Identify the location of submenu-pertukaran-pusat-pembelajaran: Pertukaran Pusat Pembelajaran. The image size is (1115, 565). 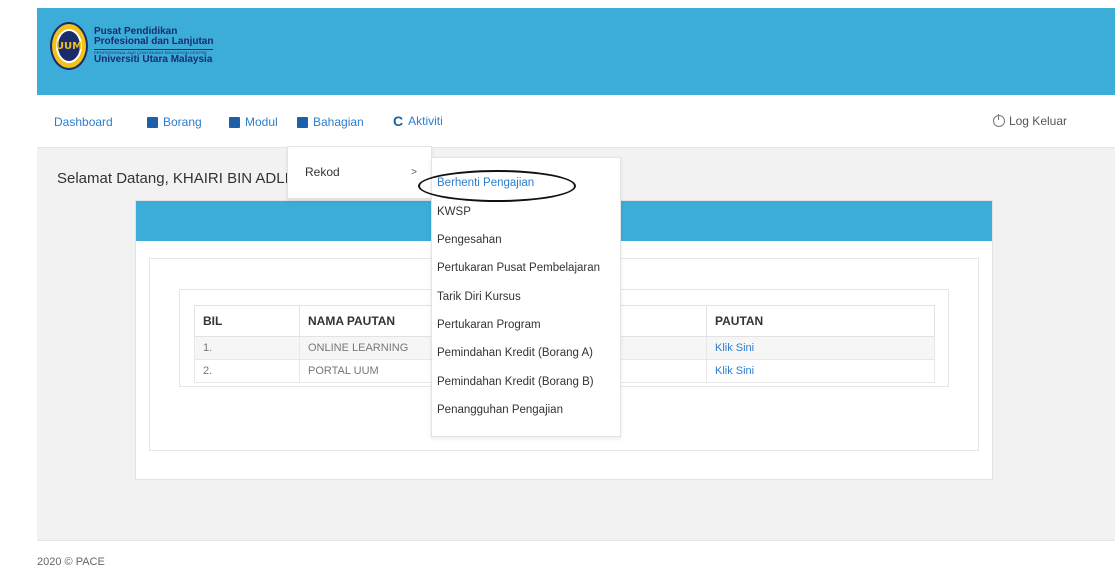
(518, 268).